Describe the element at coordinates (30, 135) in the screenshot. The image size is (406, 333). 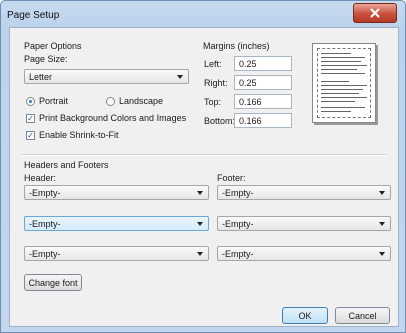
I see `shrink-to-fit-checkbox: ✓` at that location.